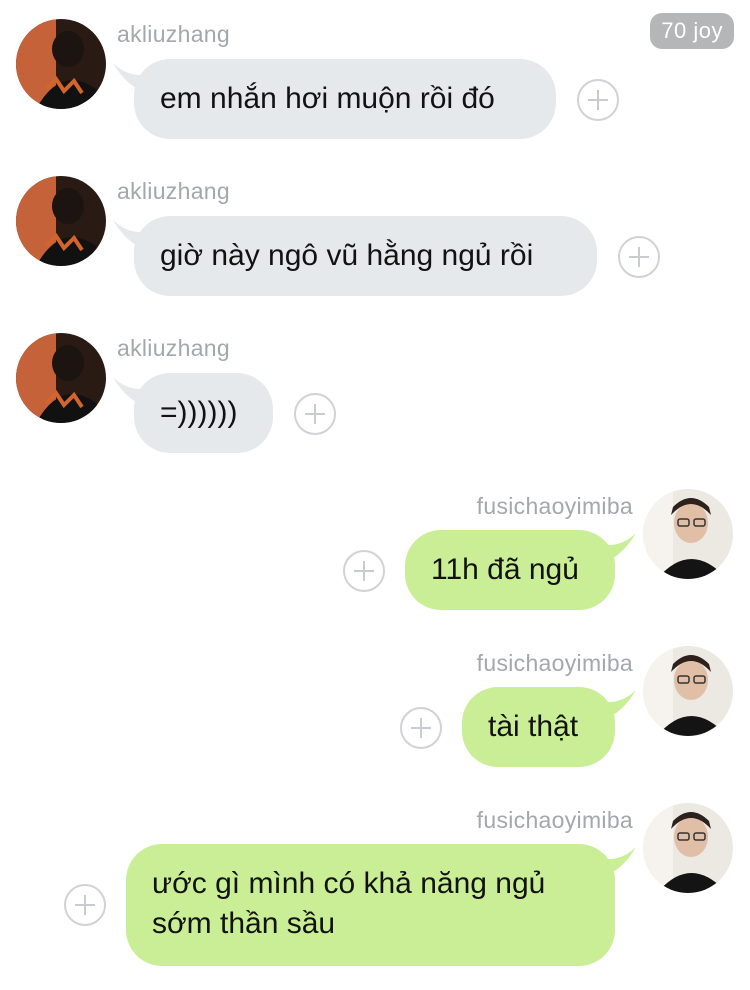 The width and height of the screenshot is (750, 990). Describe the element at coordinates (510, 570) in the screenshot. I see `message-bubble: 11h đã ngủ` at that location.